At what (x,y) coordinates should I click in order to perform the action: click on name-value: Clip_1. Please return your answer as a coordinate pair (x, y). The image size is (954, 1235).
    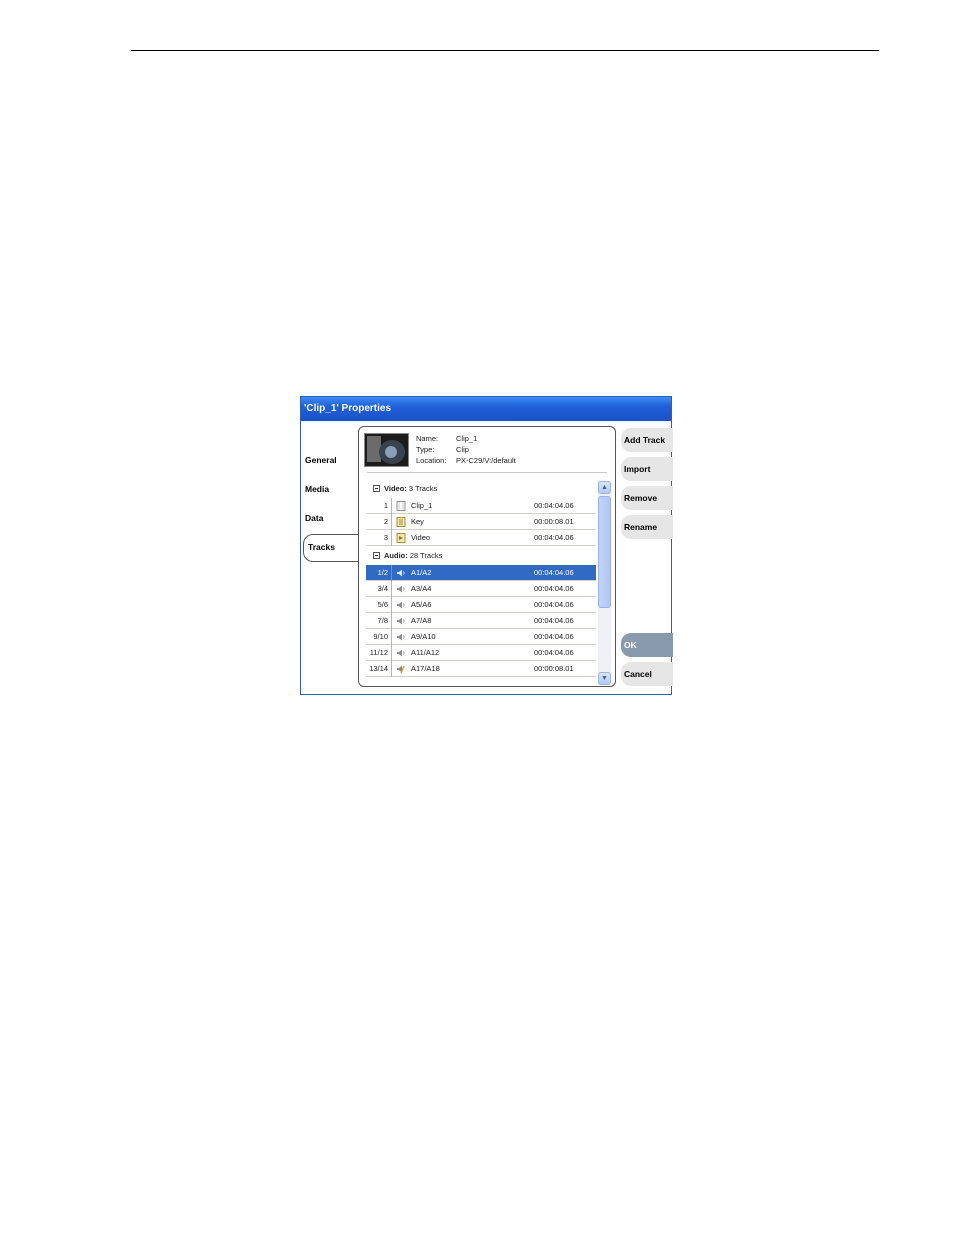
    Looking at the image, I should click on (467, 438).